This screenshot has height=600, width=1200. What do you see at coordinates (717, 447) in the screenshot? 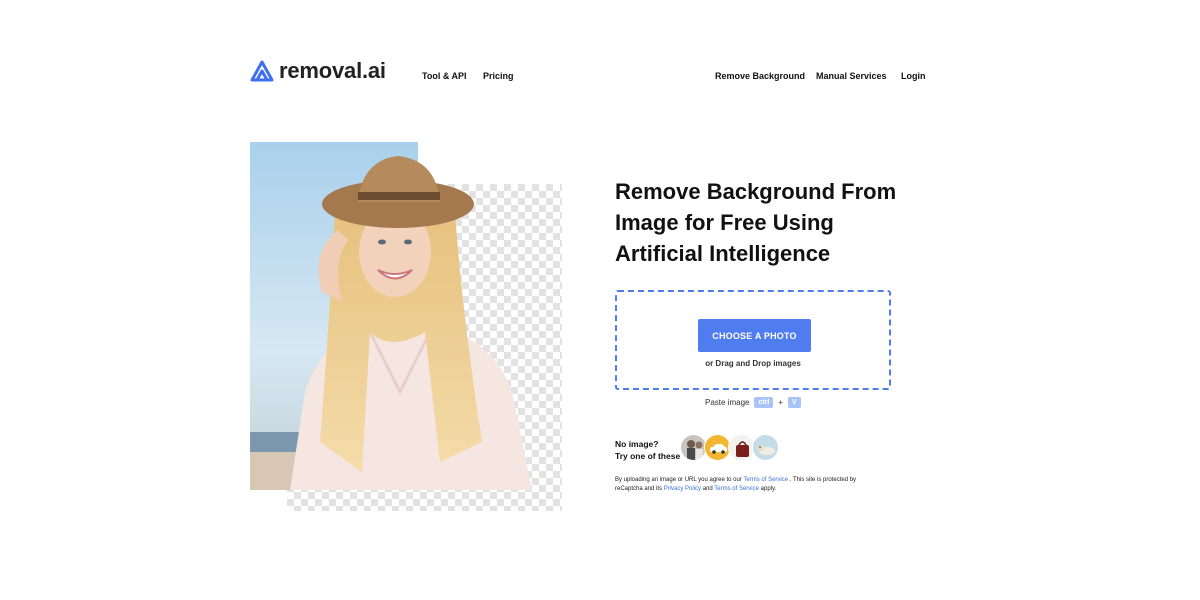
I see `sample-car-icon` at bounding box center [717, 447].